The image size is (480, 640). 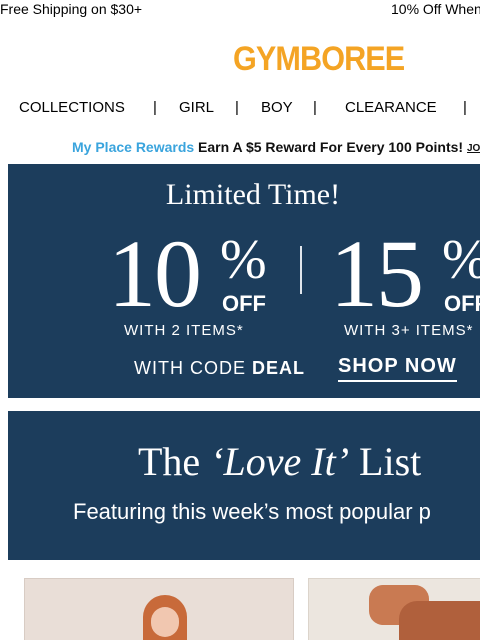 What do you see at coordinates (253, 194) in the screenshot?
I see `sale-banner-title: Limited Time!` at bounding box center [253, 194].